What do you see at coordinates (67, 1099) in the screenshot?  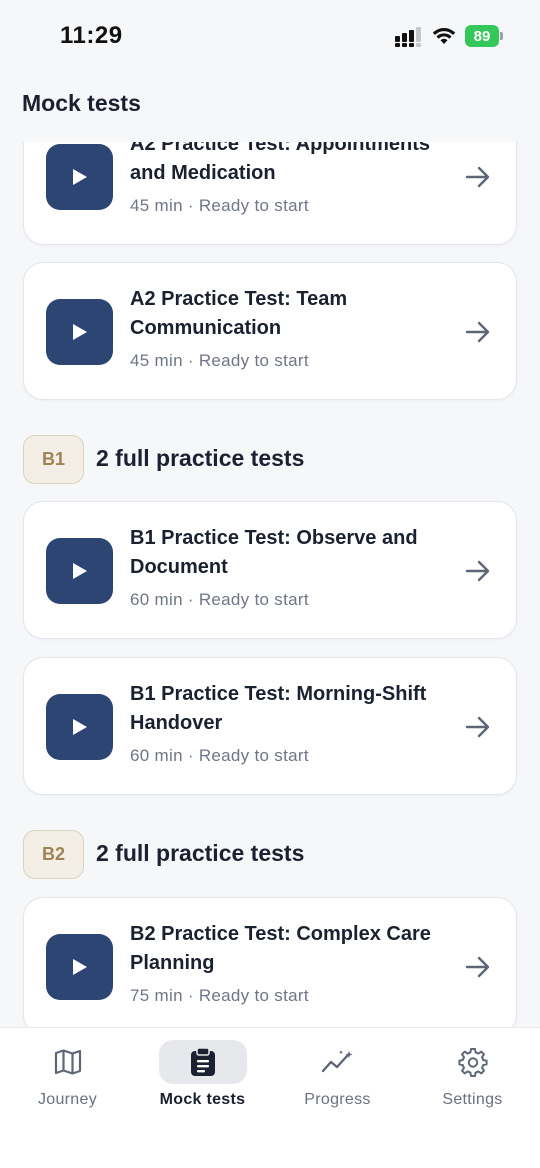 I see `tab-label: Journey` at bounding box center [67, 1099].